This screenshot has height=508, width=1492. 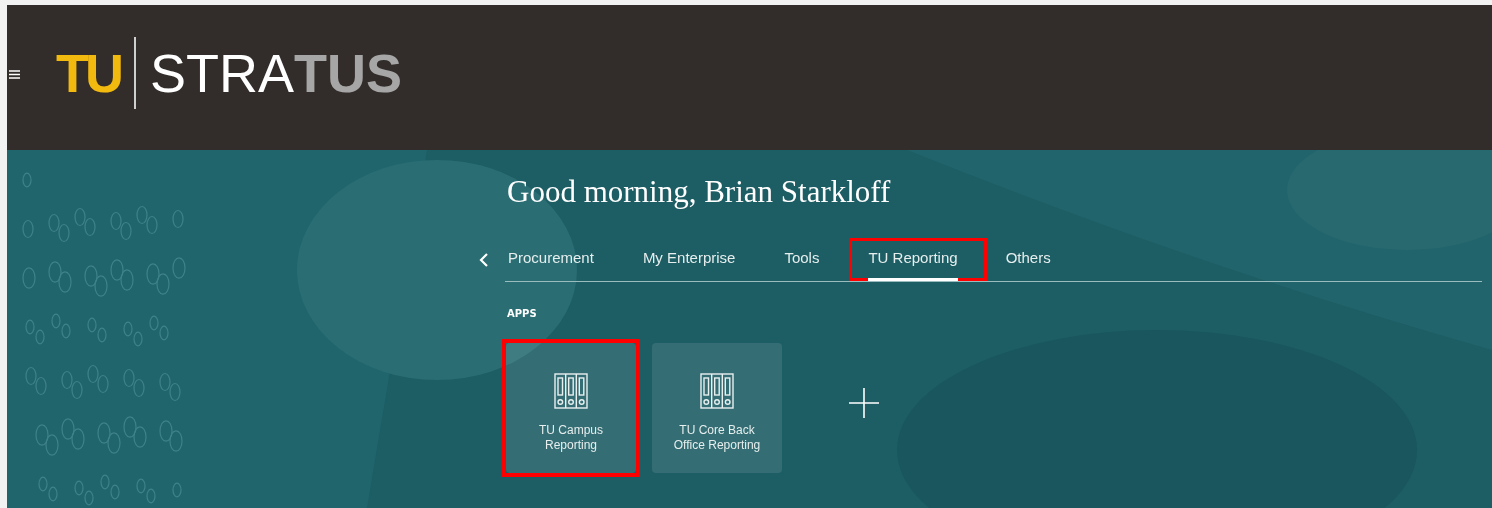 I want to click on app-tile: TU Campus Reporting, so click(x=571, y=408).